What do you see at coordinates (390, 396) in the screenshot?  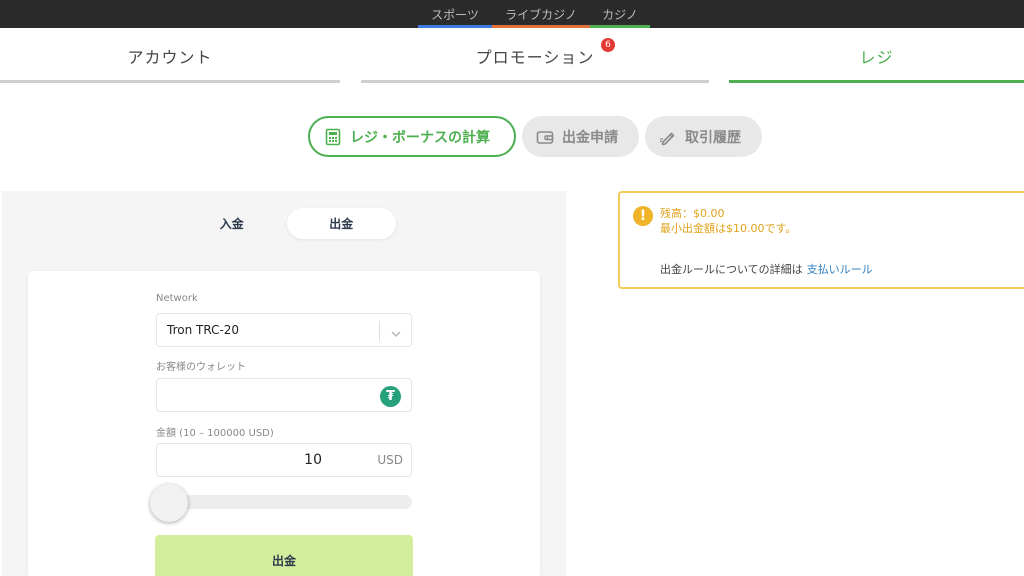 I see `tether-icon: ₮` at bounding box center [390, 396].